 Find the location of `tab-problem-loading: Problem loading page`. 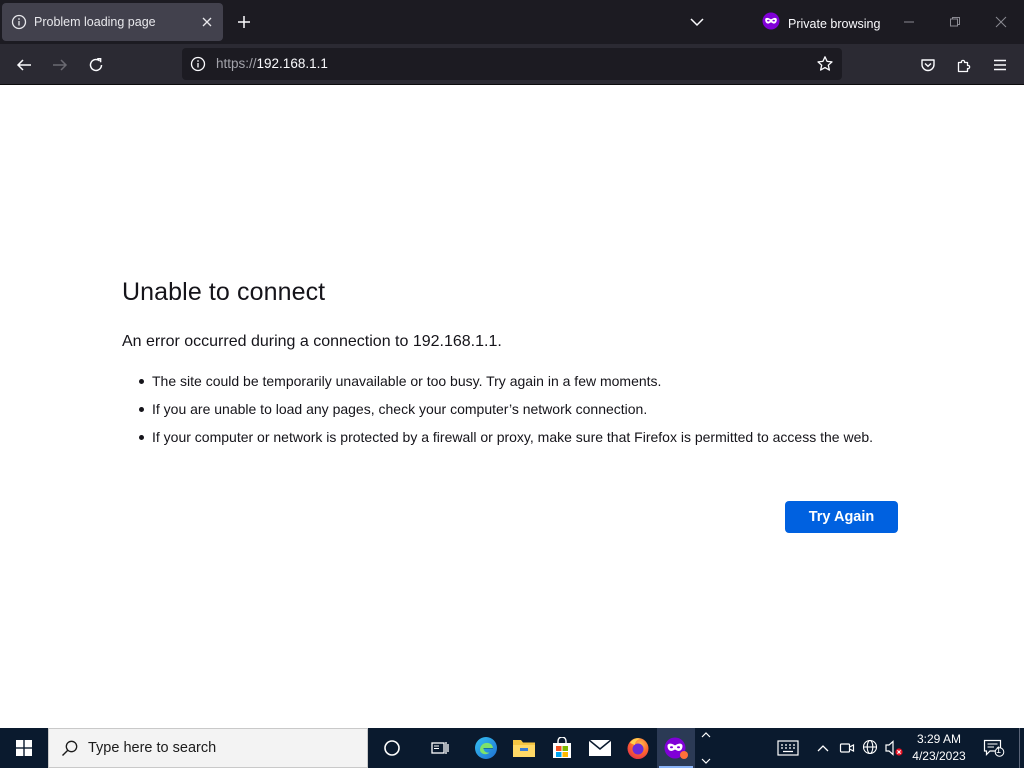

tab-problem-loading: Problem loading page is located at coordinates (112, 22).